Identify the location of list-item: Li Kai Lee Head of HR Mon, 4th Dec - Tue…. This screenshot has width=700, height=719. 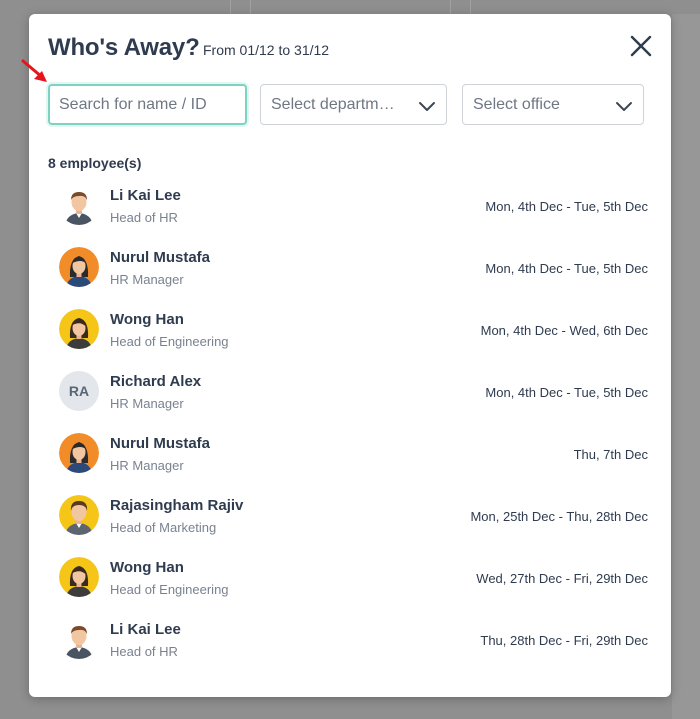
(350, 210).